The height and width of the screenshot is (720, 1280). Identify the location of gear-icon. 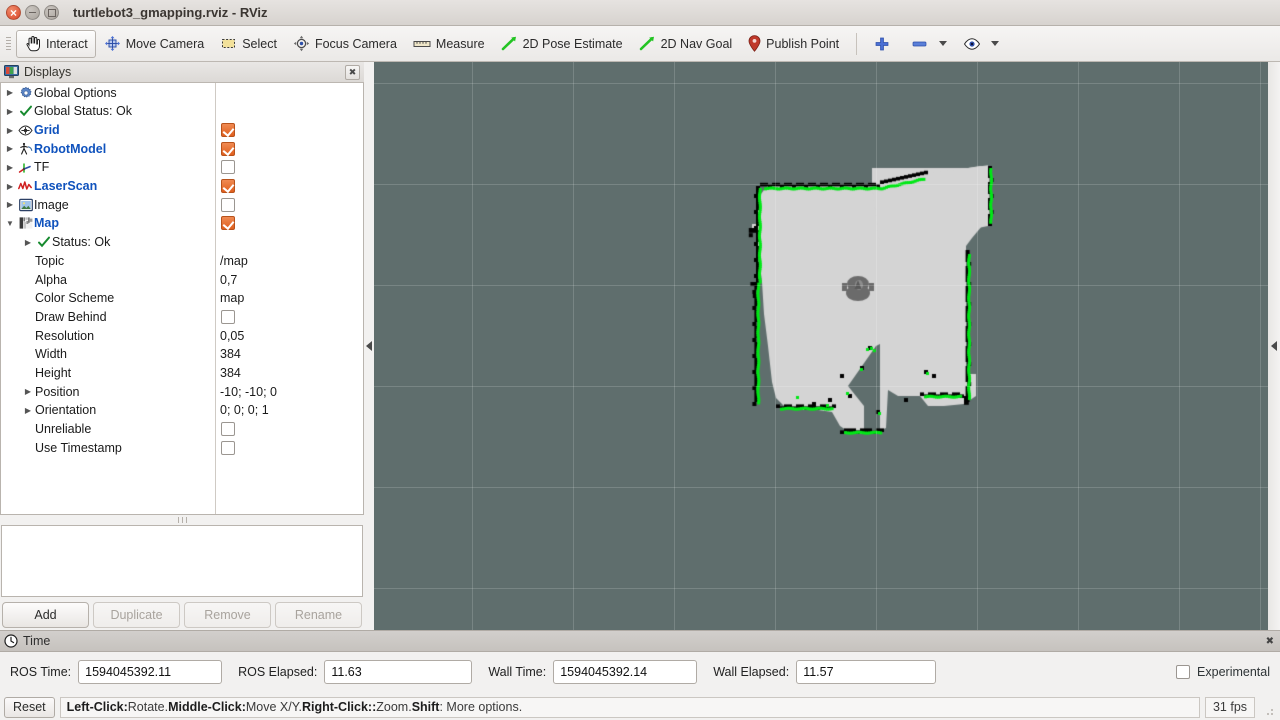
(25, 93).